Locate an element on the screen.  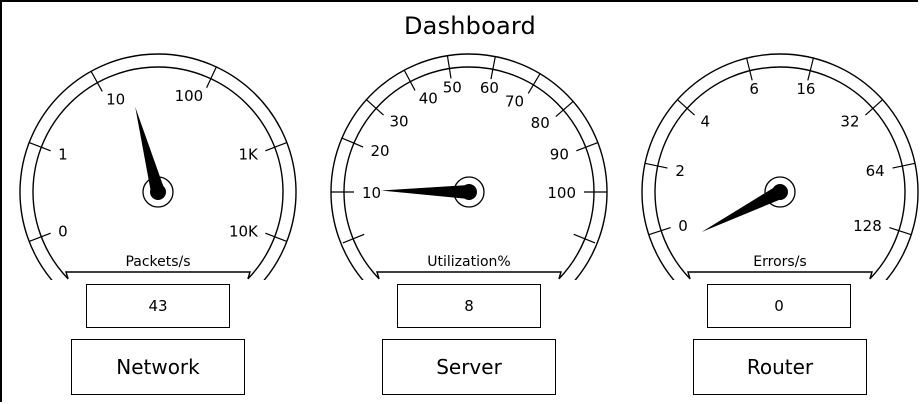
router-tick-label: 16 is located at coordinates (805, 89).